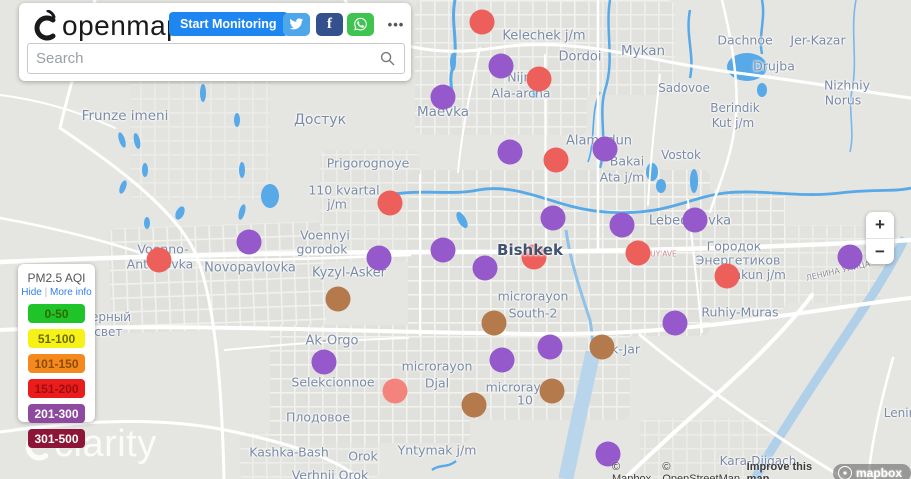 This screenshot has height=479, width=911. I want to click on facebook-icon: f, so click(329, 24).